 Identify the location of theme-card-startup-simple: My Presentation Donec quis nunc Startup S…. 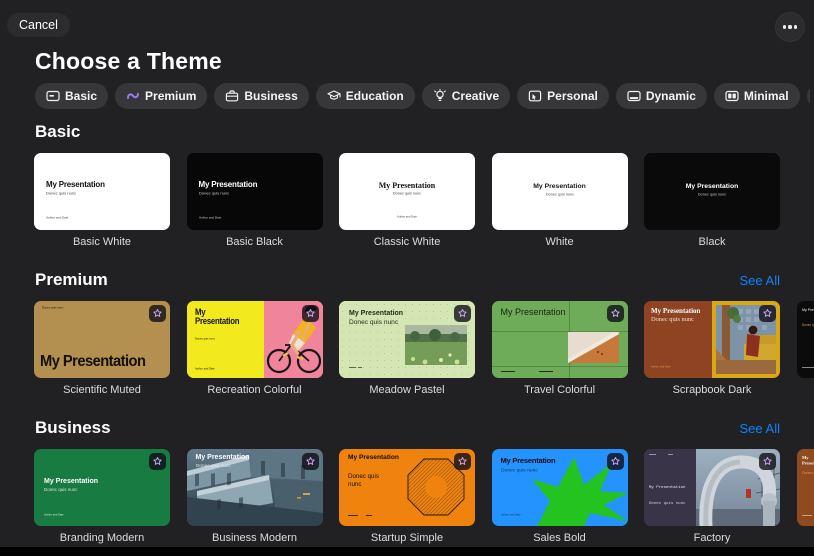
(407, 496).